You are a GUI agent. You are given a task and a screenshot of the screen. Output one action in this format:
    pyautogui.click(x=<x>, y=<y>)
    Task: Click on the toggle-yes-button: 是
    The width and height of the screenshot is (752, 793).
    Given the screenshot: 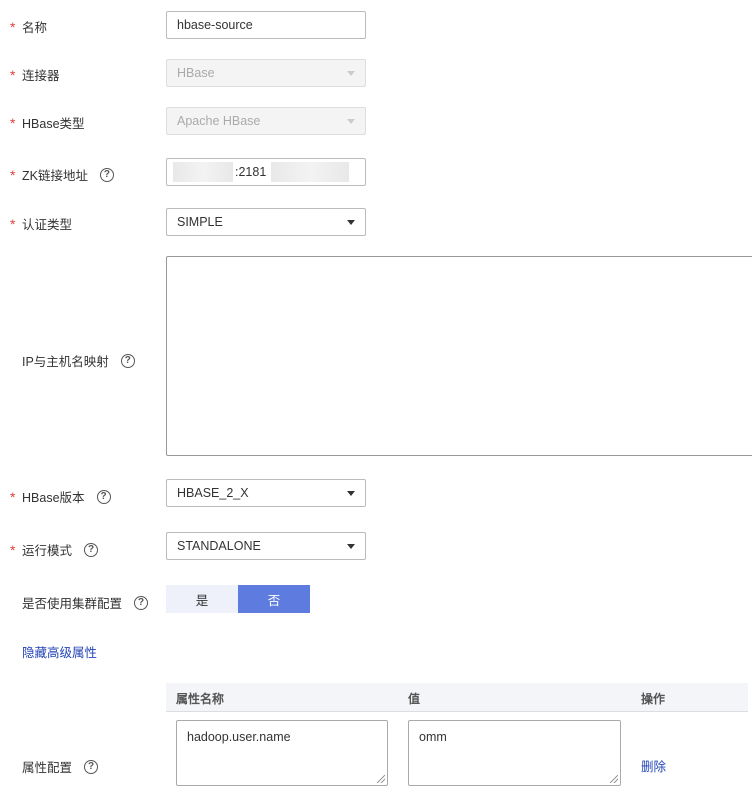 What is the action you would take?
    pyautogui.click(x=202, y=599)
    